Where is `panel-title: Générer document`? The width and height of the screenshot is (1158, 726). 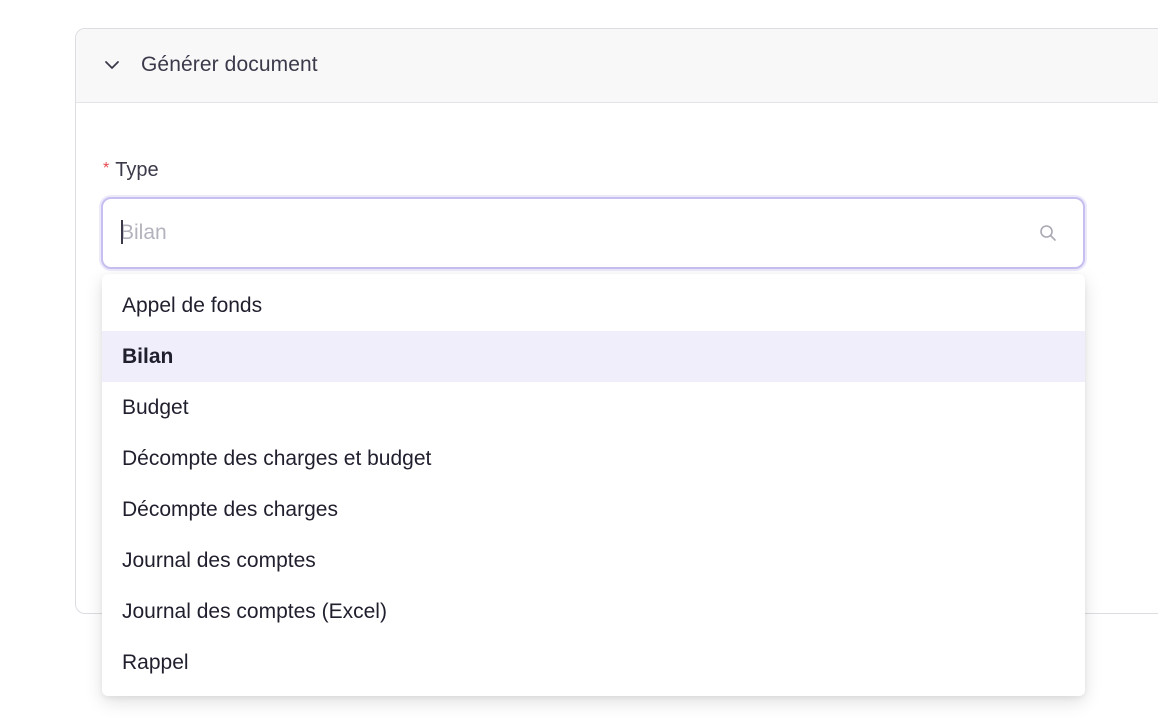 panel-title: Générer document is located at coordinates (229, 64).